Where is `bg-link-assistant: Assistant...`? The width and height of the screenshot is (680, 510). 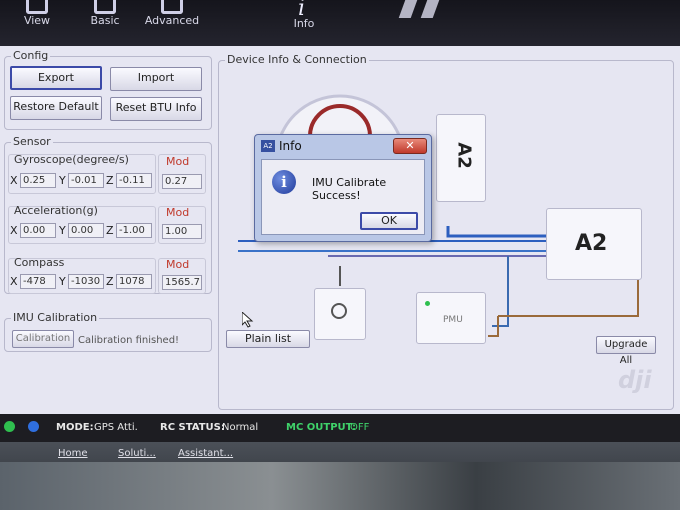 bg-link-assistant: Assistant... is located at coordinates (205, 453).